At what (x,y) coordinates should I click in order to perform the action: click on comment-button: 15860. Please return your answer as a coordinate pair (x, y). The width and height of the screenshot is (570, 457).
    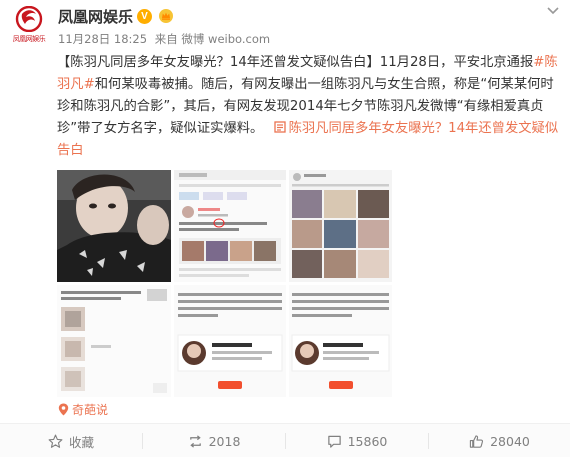
    Looking at the image, I should click on (357, 440).